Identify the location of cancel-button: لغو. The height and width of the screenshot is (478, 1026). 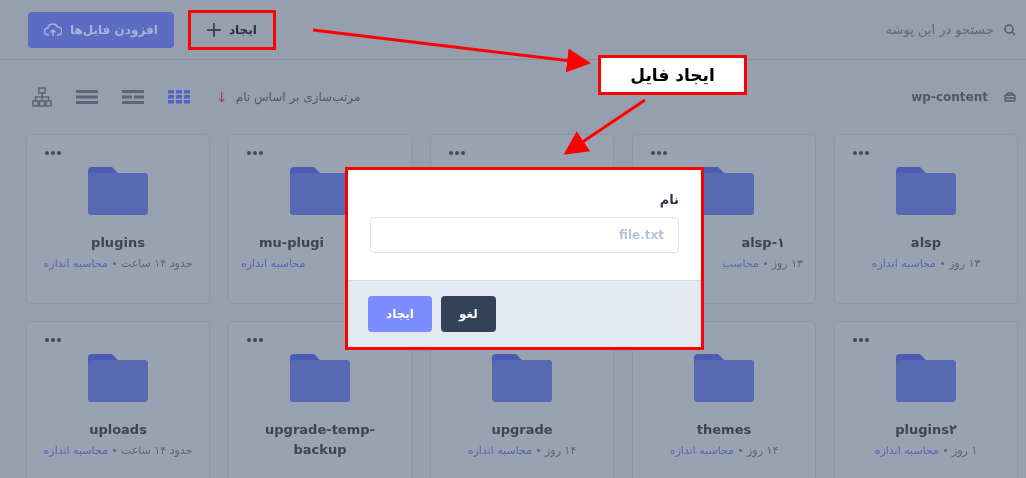
(468, 314).